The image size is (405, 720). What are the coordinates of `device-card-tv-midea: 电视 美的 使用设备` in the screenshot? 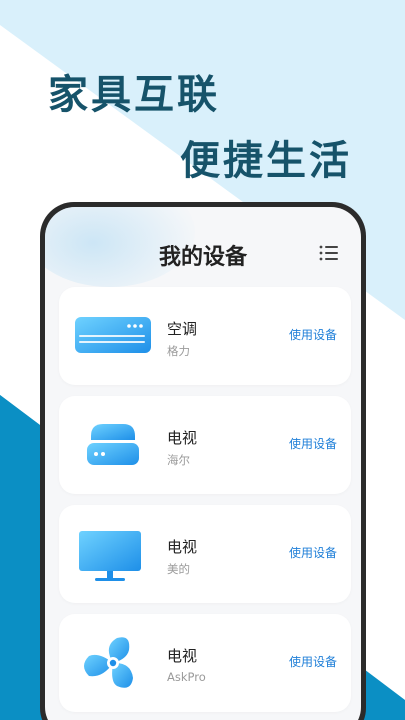 It's located at (205, 554).